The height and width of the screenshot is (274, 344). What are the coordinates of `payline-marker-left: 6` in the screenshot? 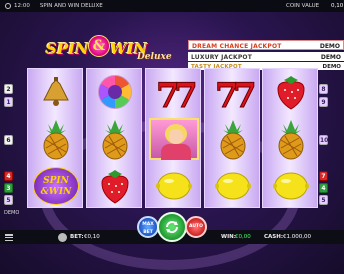 It's located at (8, 140).